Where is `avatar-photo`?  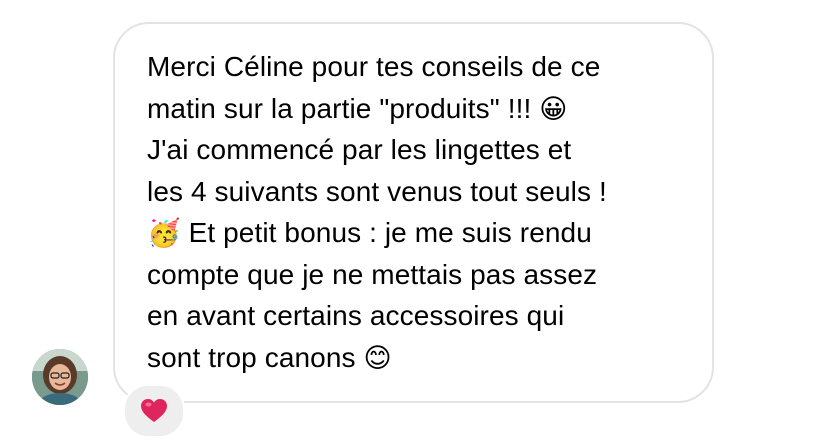 avatar-photo is located at coordinates (60, 377).